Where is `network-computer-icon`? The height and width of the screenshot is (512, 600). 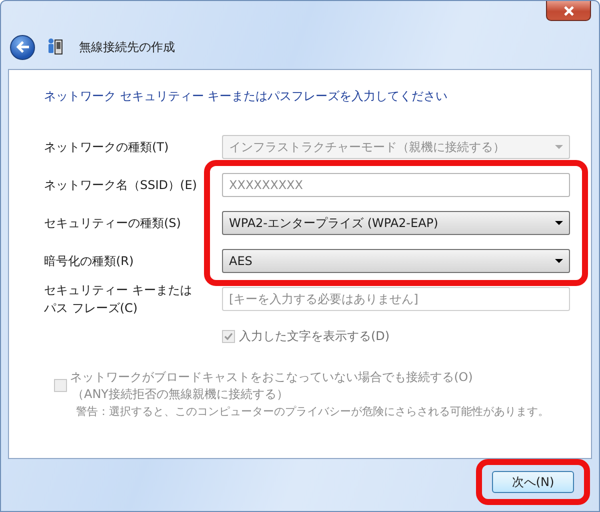 network-computer-icon is located at coordinates (55, 47).